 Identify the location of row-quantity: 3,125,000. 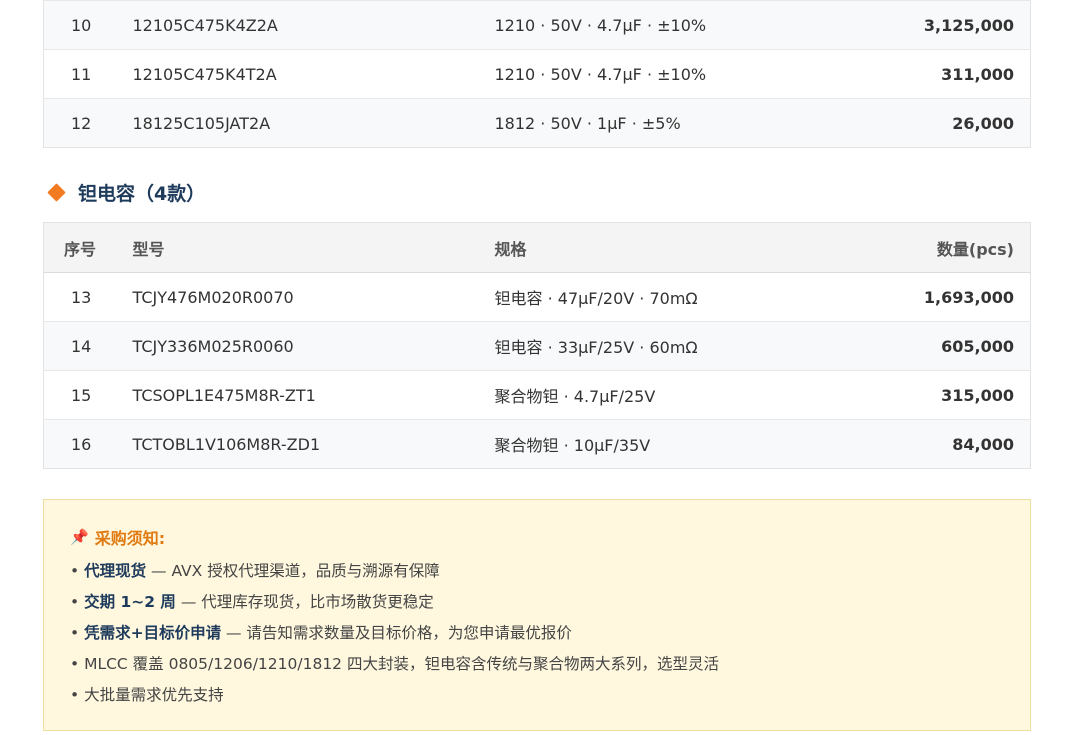
(963, 25).